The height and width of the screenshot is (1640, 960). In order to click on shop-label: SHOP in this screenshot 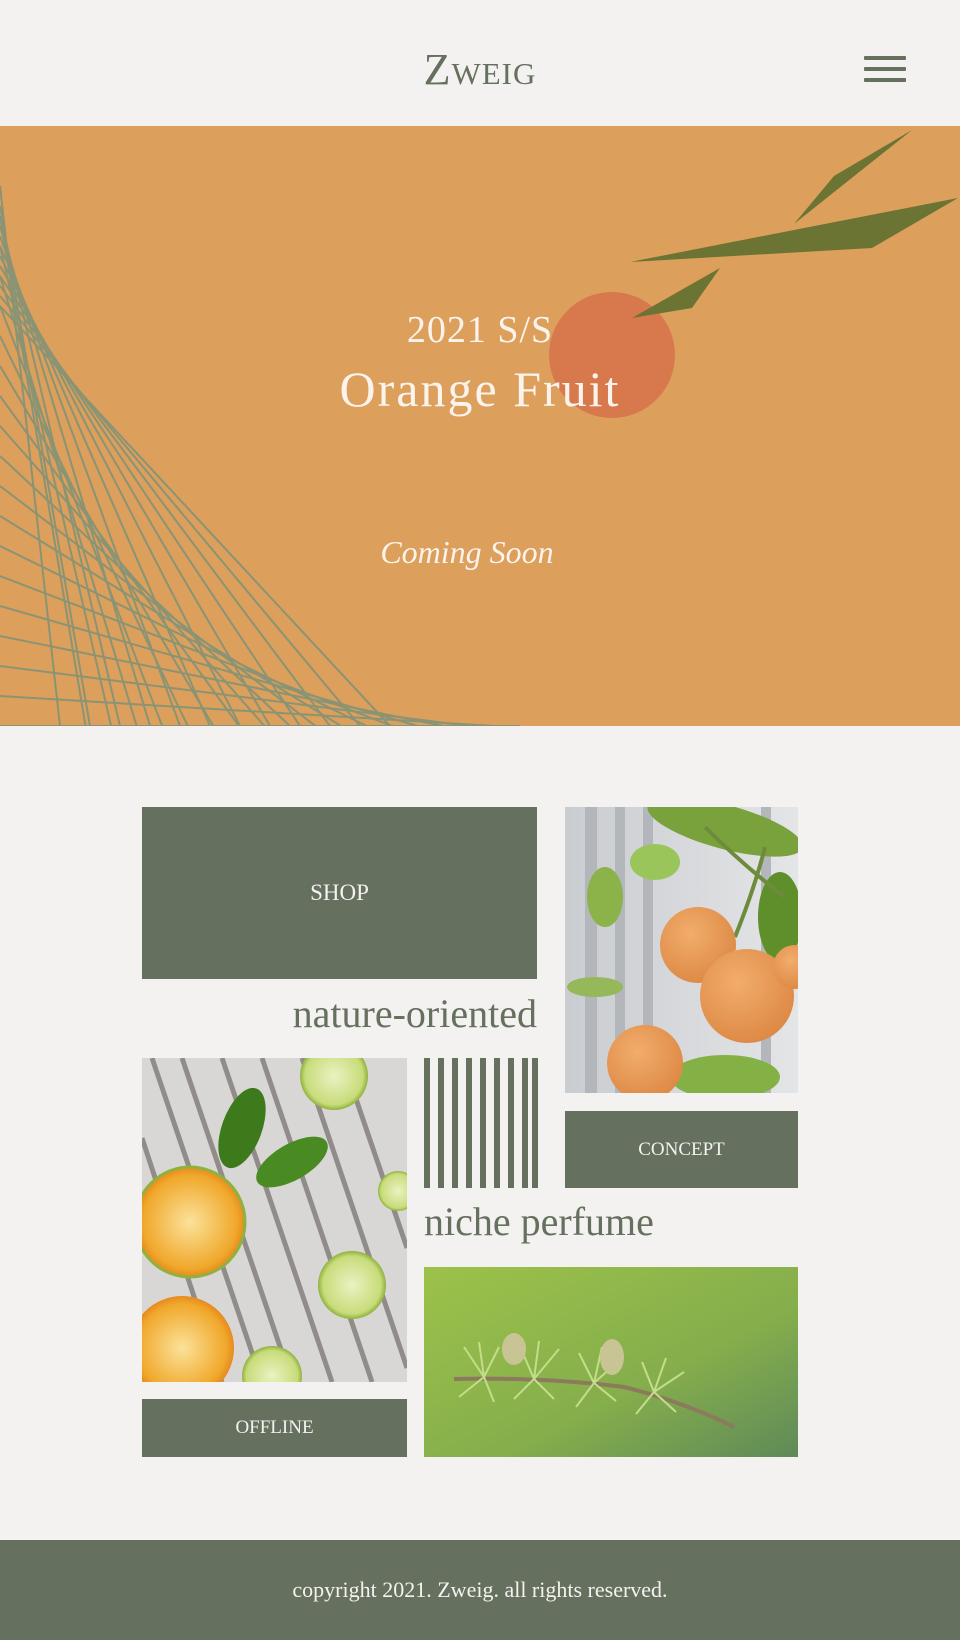, I will do `click(339, 892)`.